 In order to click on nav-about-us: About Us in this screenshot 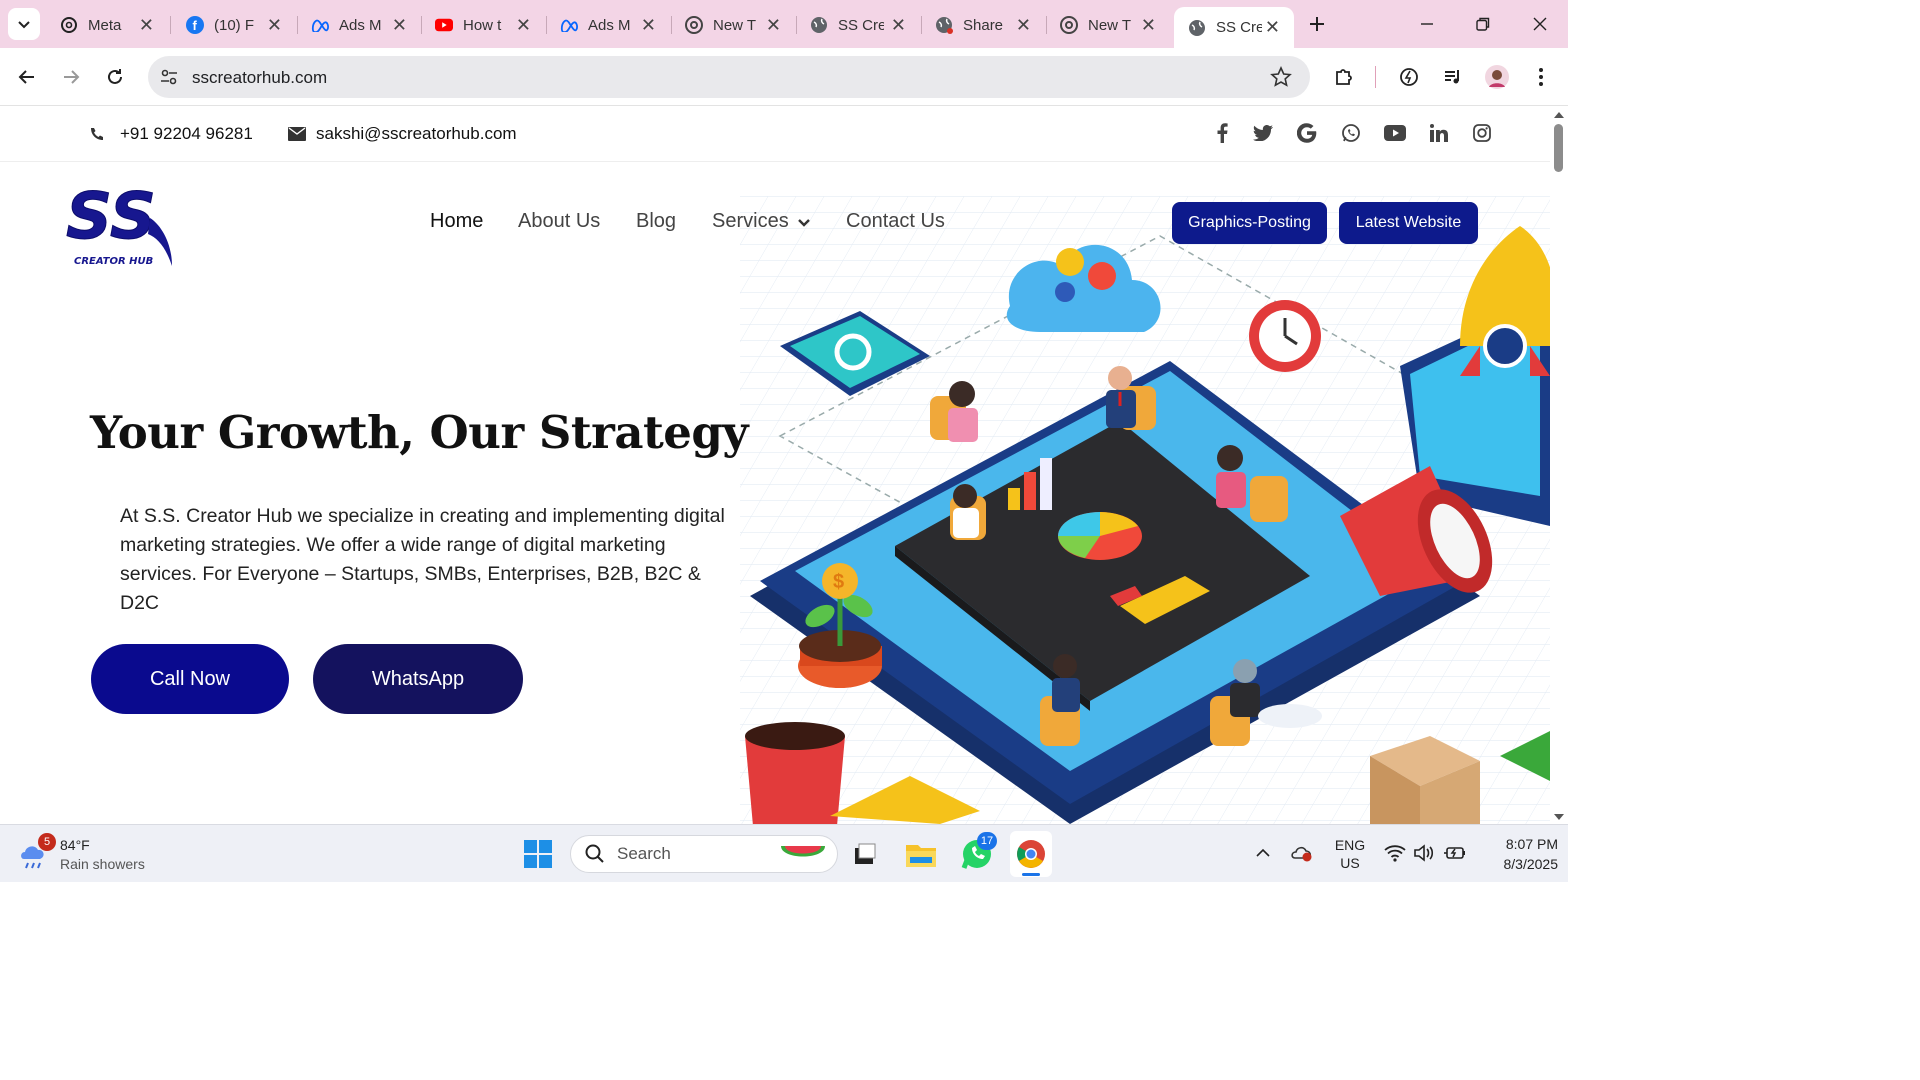, I will do `click(559, 221)`.